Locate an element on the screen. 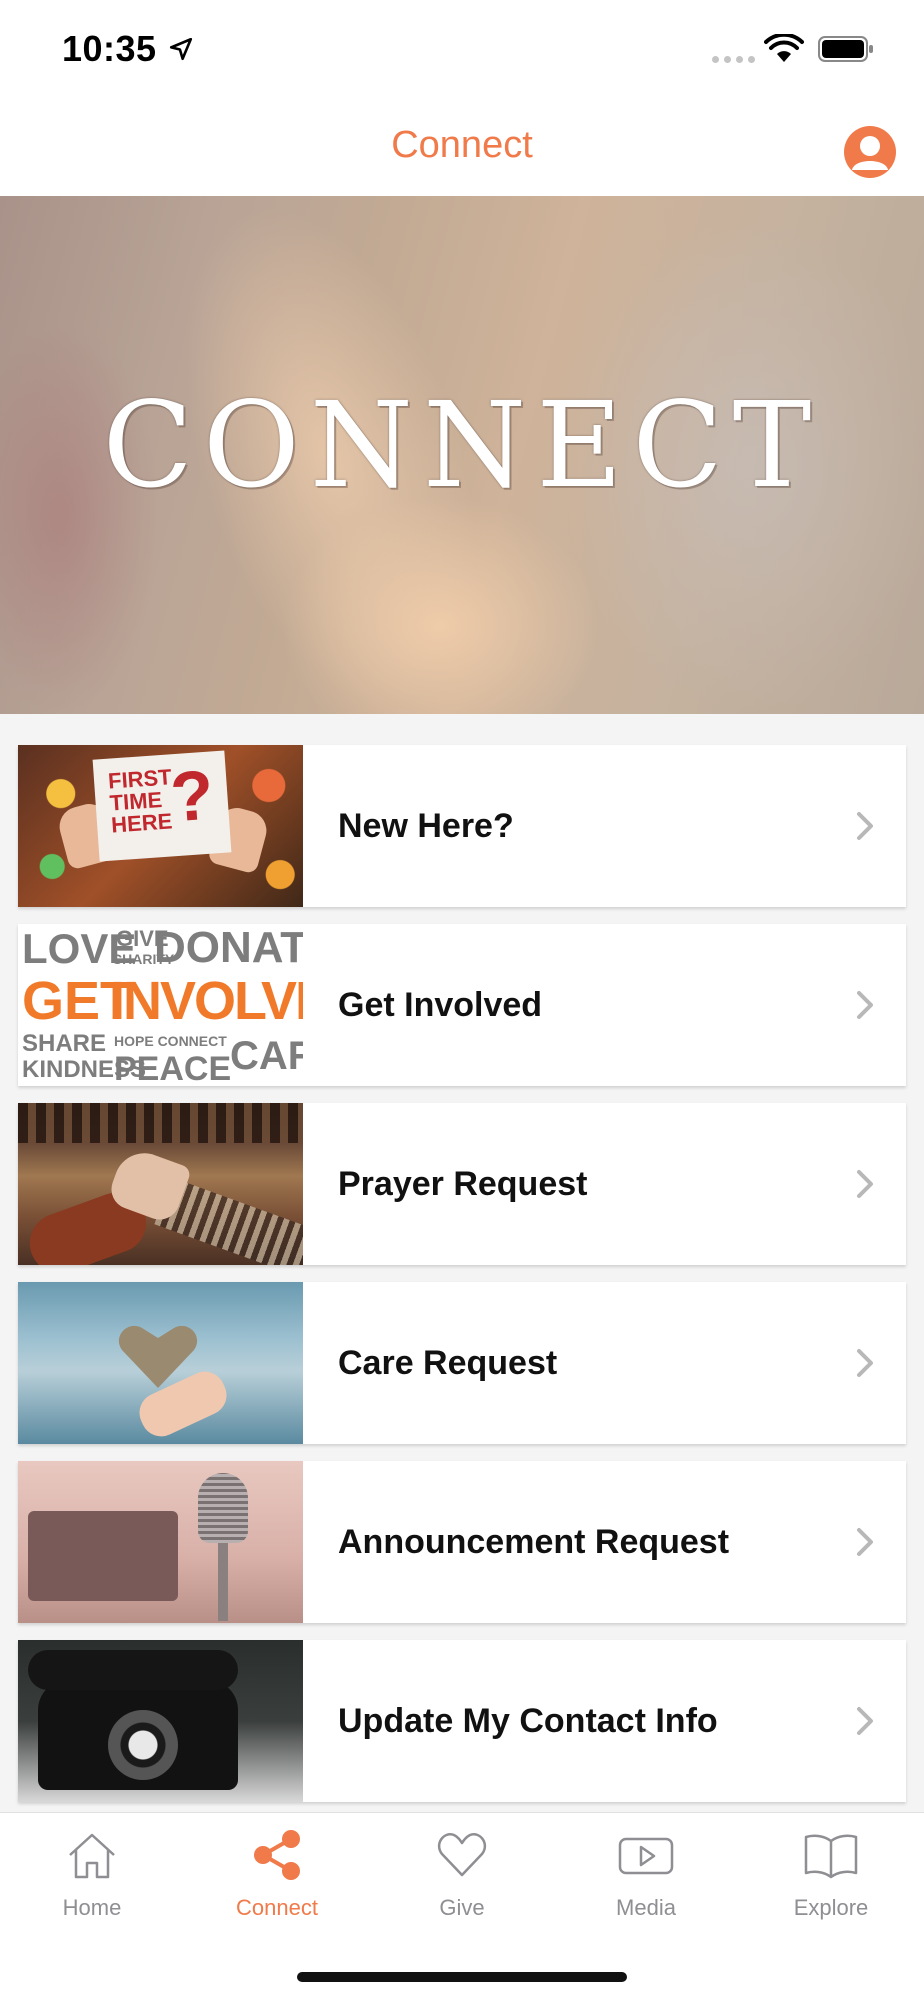  menu-item-new-here: FIRST TIME HERE ? New Here? is located at coordinates (462, 826).